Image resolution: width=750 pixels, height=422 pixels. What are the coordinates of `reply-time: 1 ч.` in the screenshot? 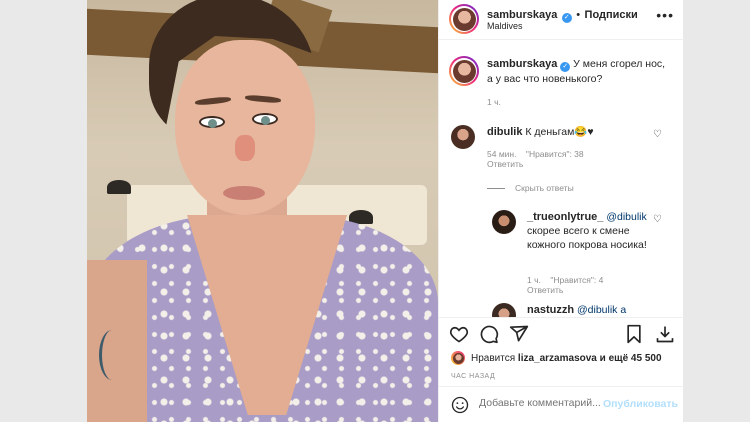 It's located at (534, 280).